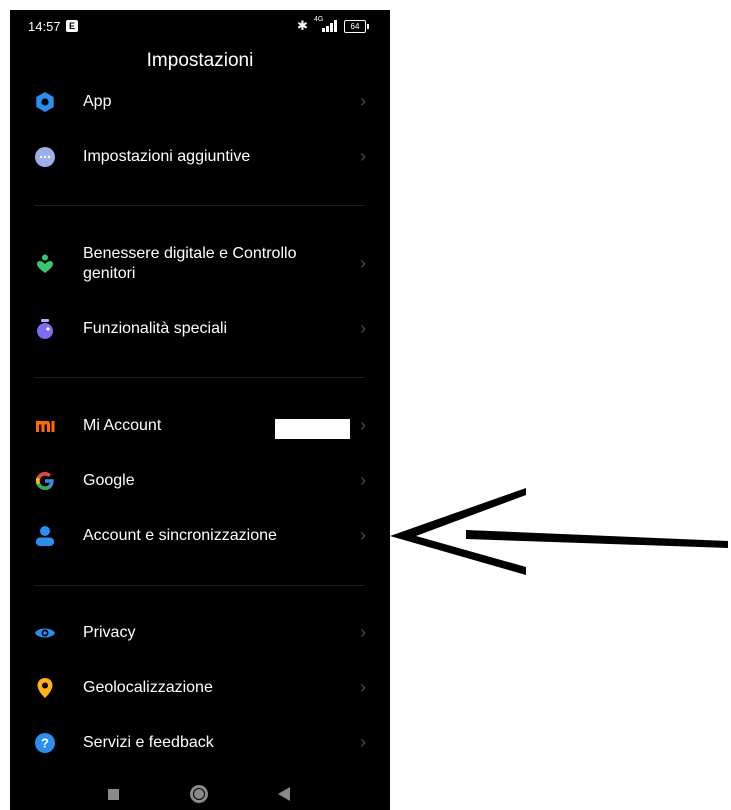  I want to click on google-icon, so click(45, 481).